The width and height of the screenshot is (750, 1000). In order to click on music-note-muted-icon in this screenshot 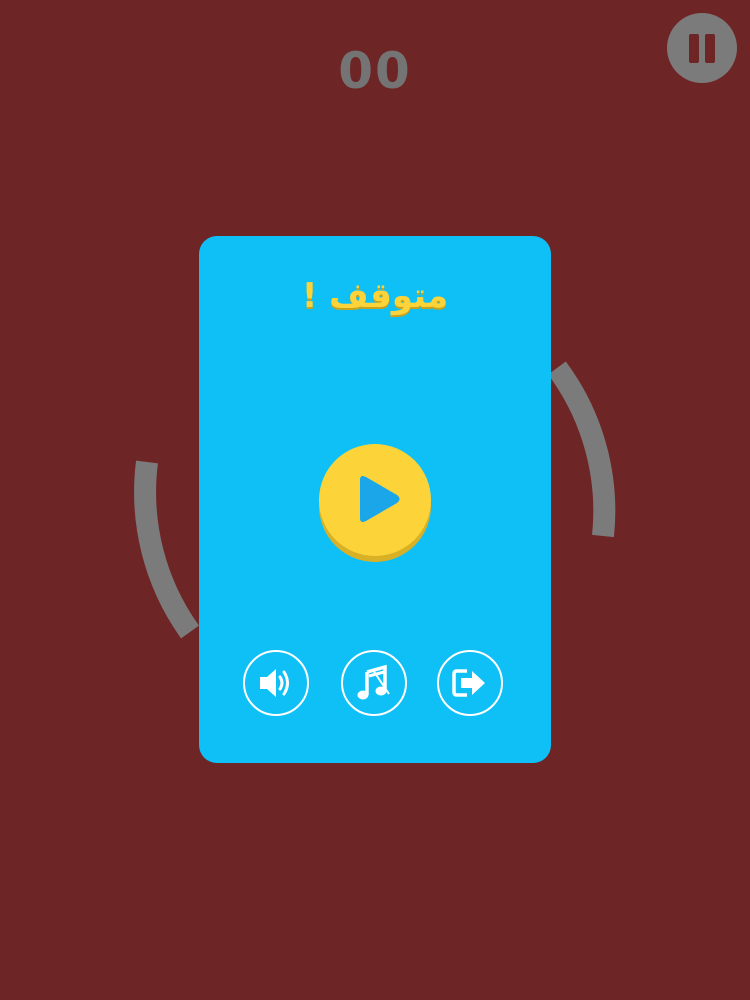, I will do `click(373, 682)`.